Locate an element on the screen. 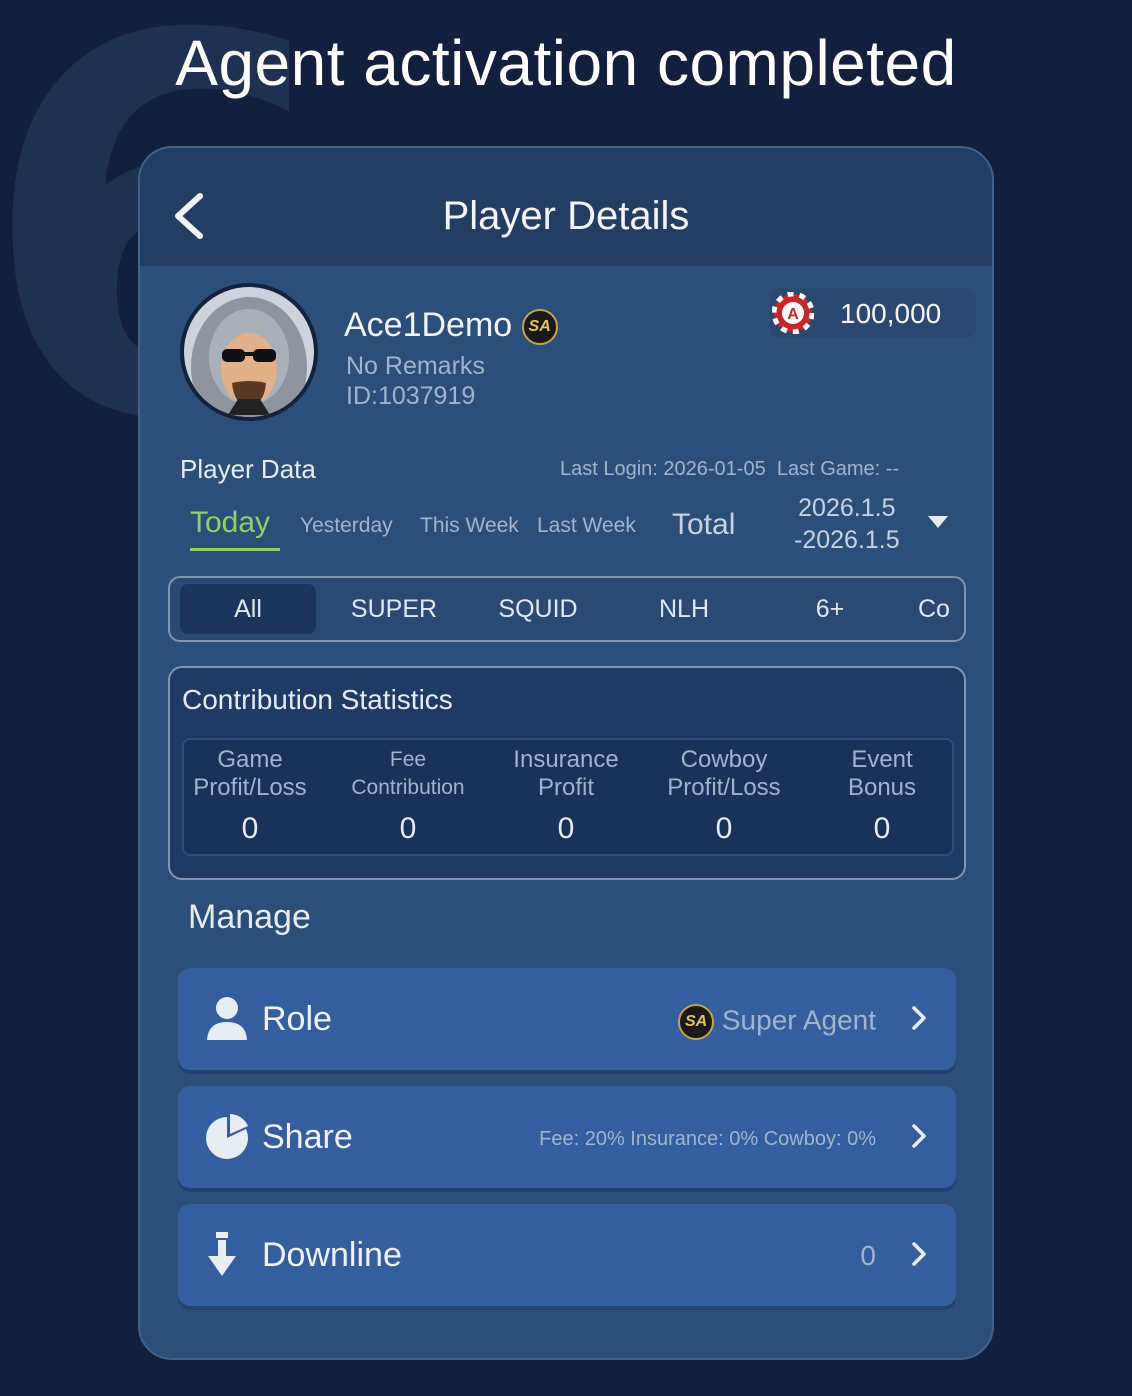 The height and width of the screenshot is (1396, 1132). game-tab-squid: SQUID is located at coordinates (538, 609).